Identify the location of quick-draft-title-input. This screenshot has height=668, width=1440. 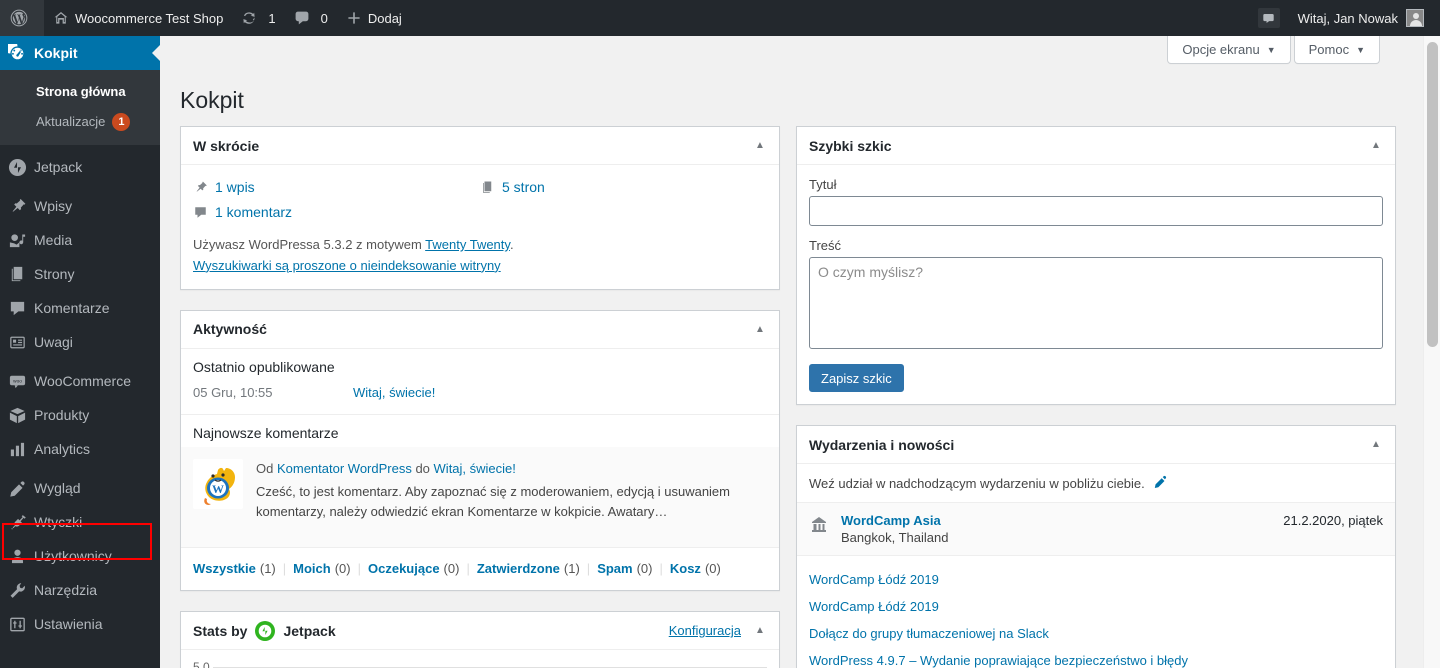
(1096, 211).